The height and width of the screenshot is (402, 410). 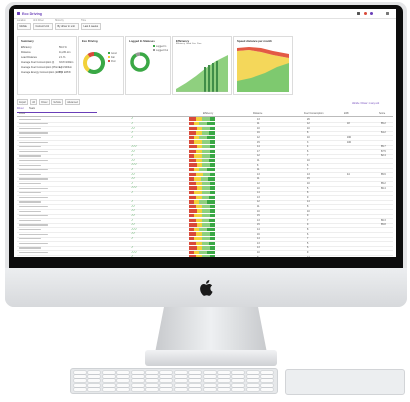 What do you see at coordinates (258, 142) in the screenshot?
I see `cell-distance: 15` at bounding box center [258, 142].